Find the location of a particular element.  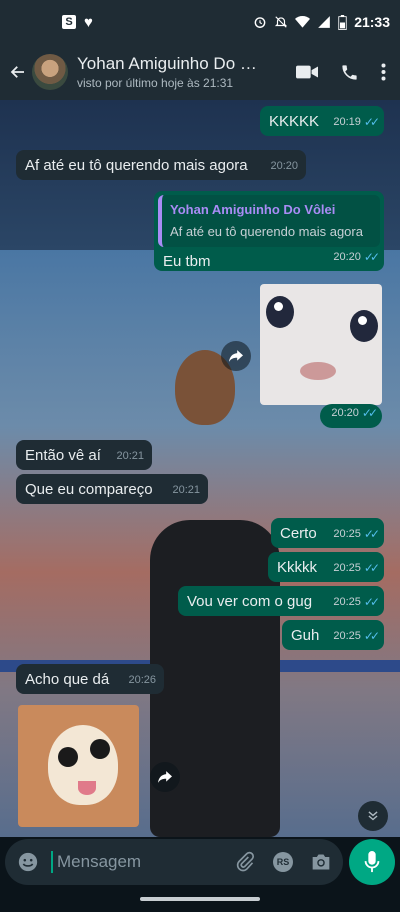

more-options-icon is located at coordinates (383, 72).